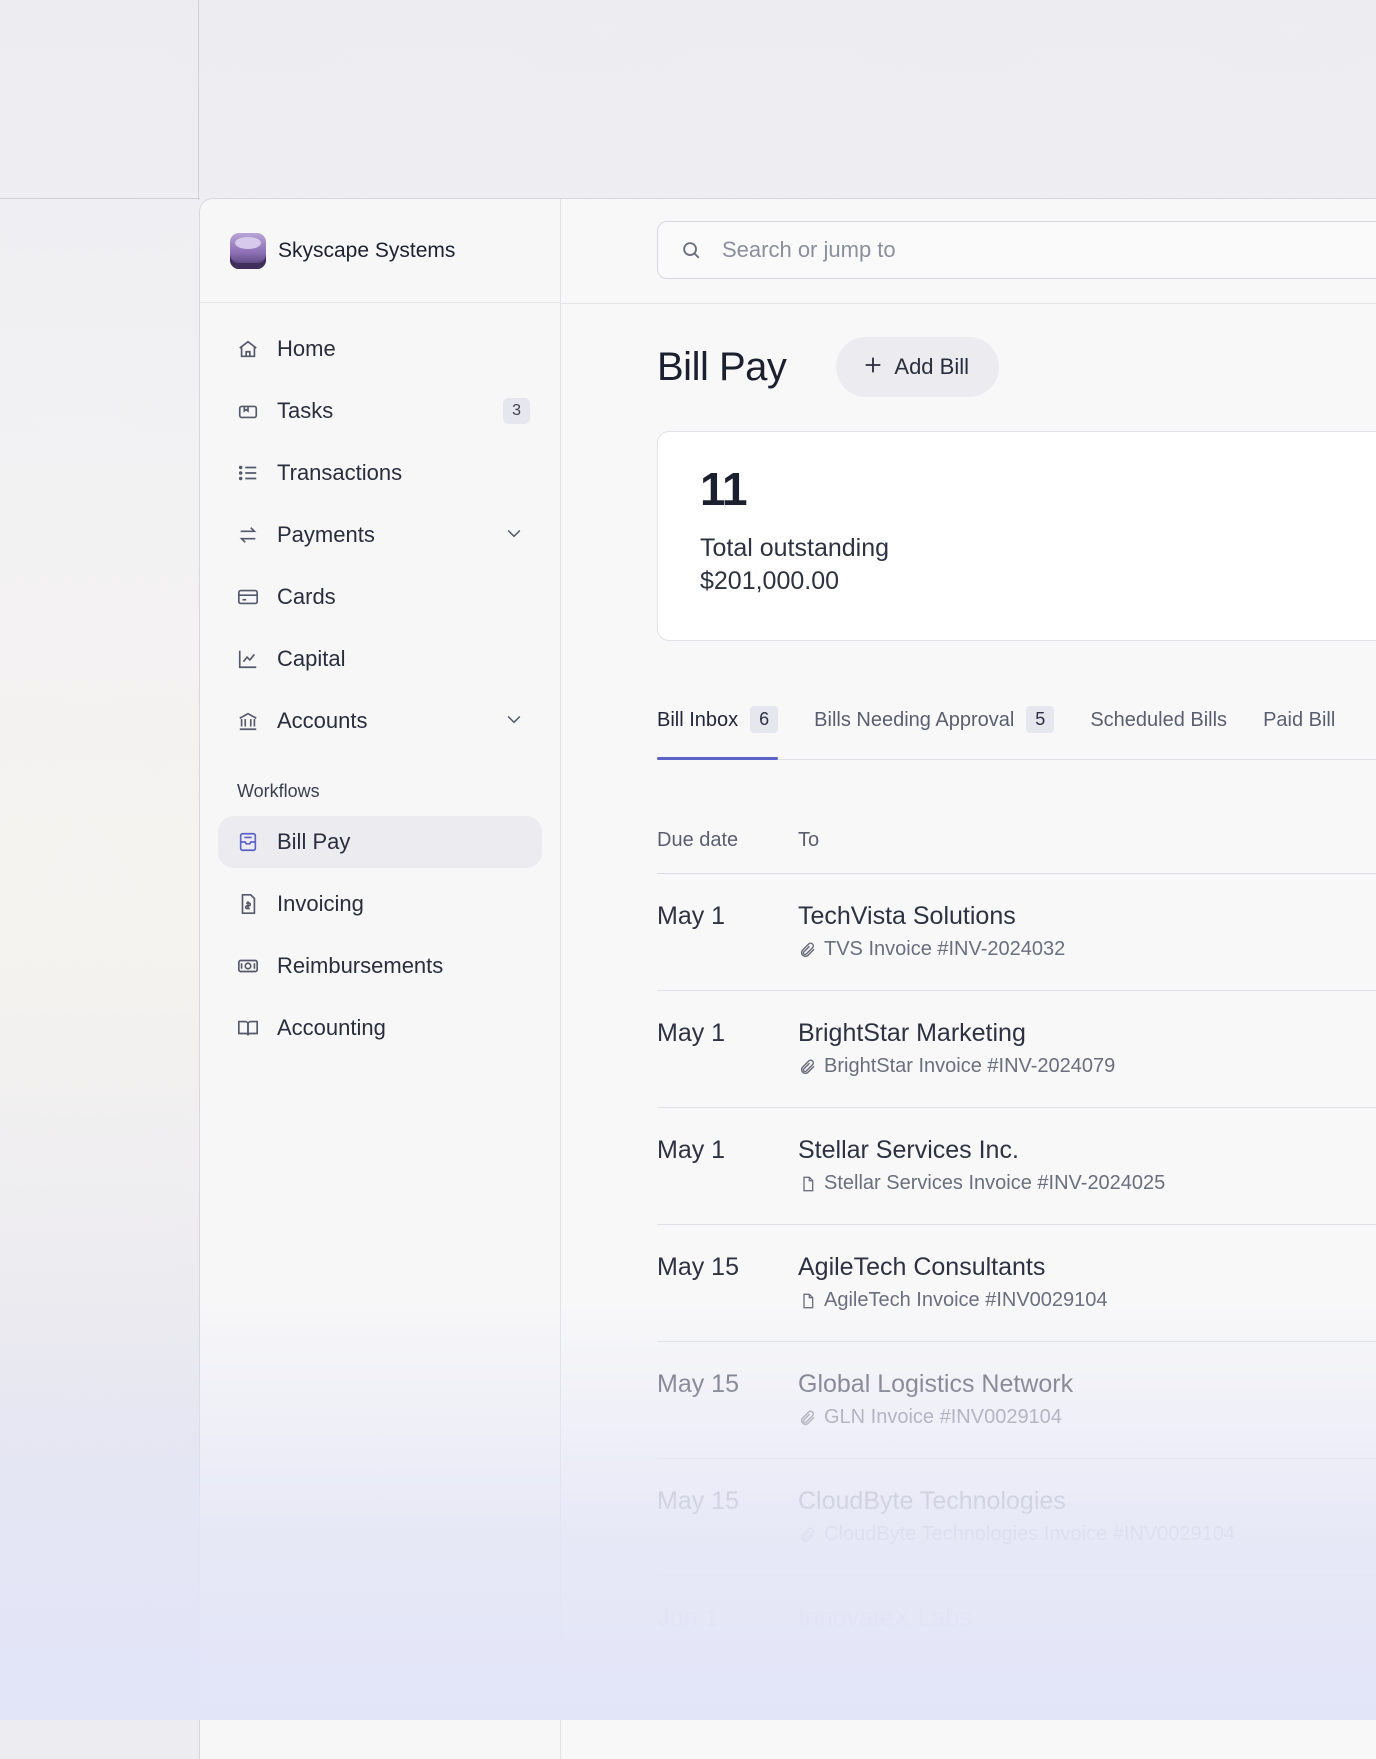 The height and width of the screenshot is (1759, 1376). Describe the element at coordinates (934, 732) in the screenshot. I see `tab-bills-needing-approval: Bills Needing Approval 5` at that location.